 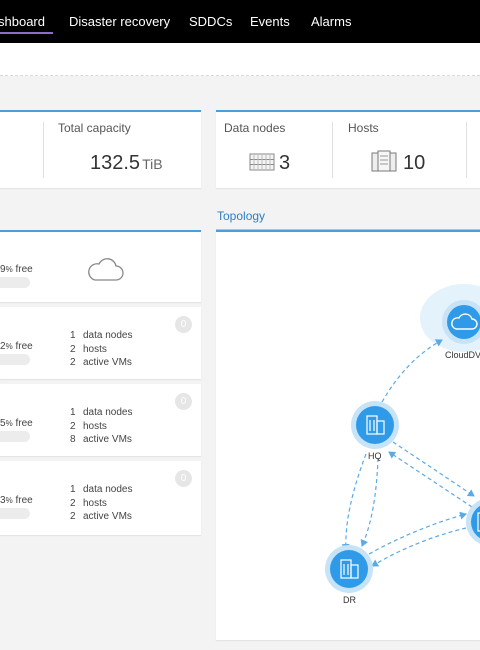 I want to click on hosts-value: 10, so click(x=414, y=163).